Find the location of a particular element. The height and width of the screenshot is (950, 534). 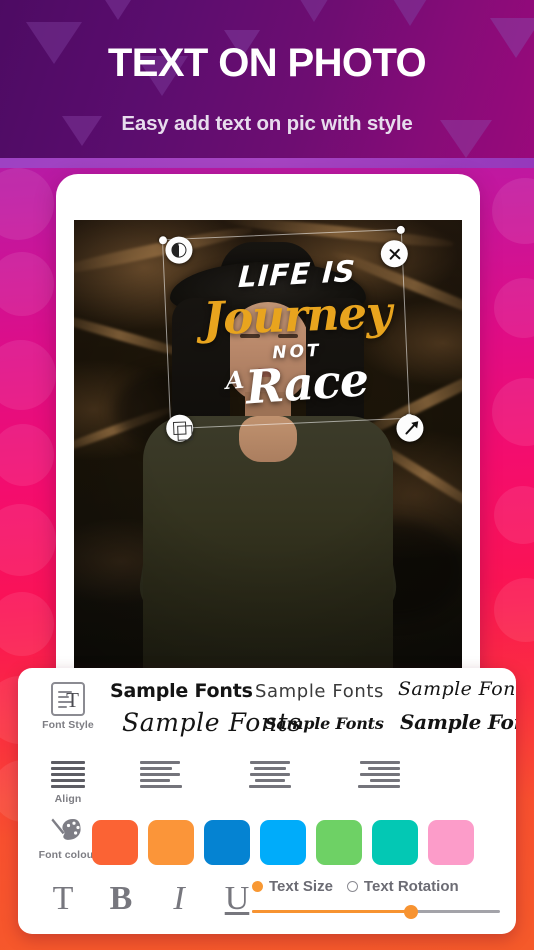

align-right-button is located at coordinates (380, 775).